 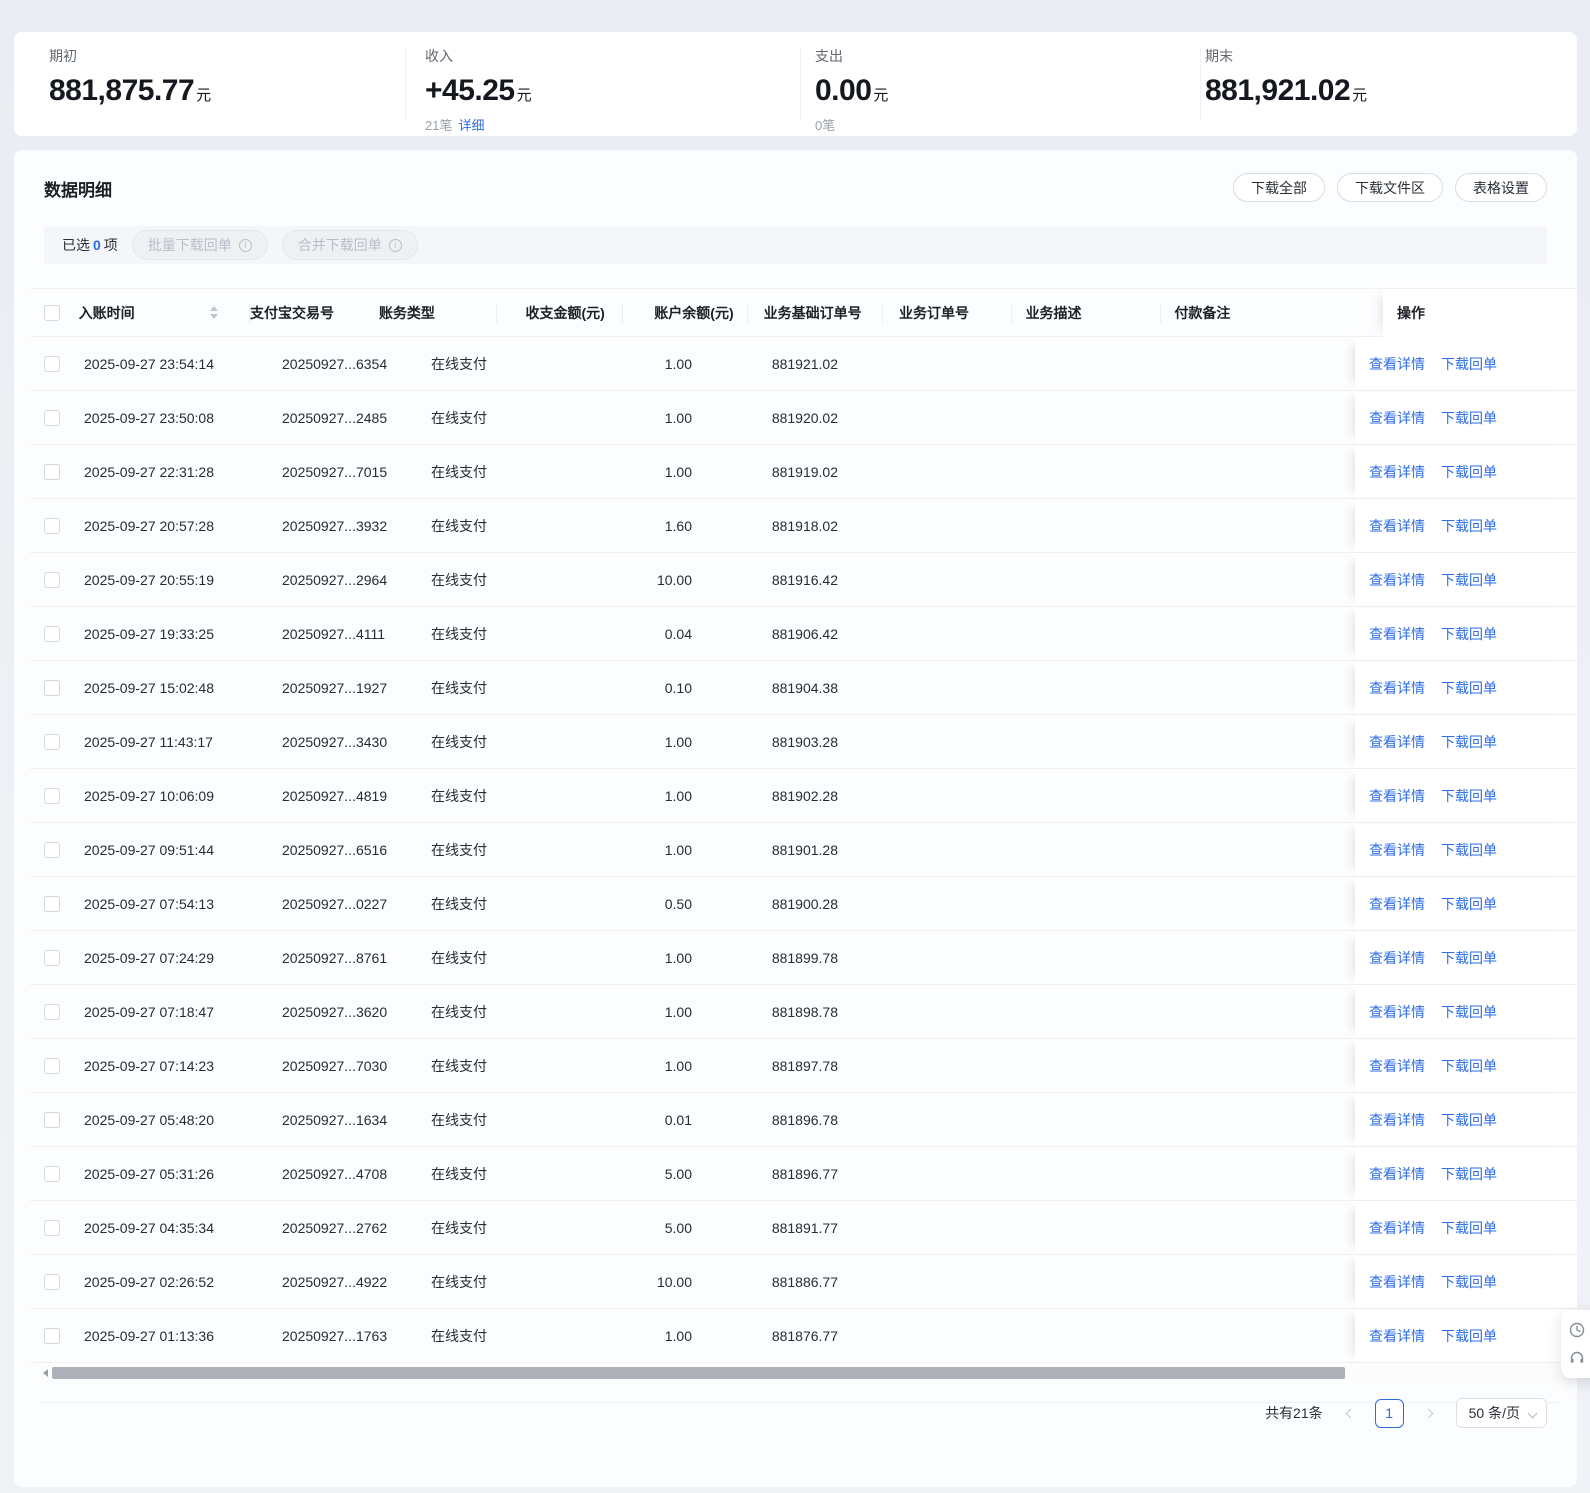 I want to click on headset-icon, so click(x=1577, y=1358).